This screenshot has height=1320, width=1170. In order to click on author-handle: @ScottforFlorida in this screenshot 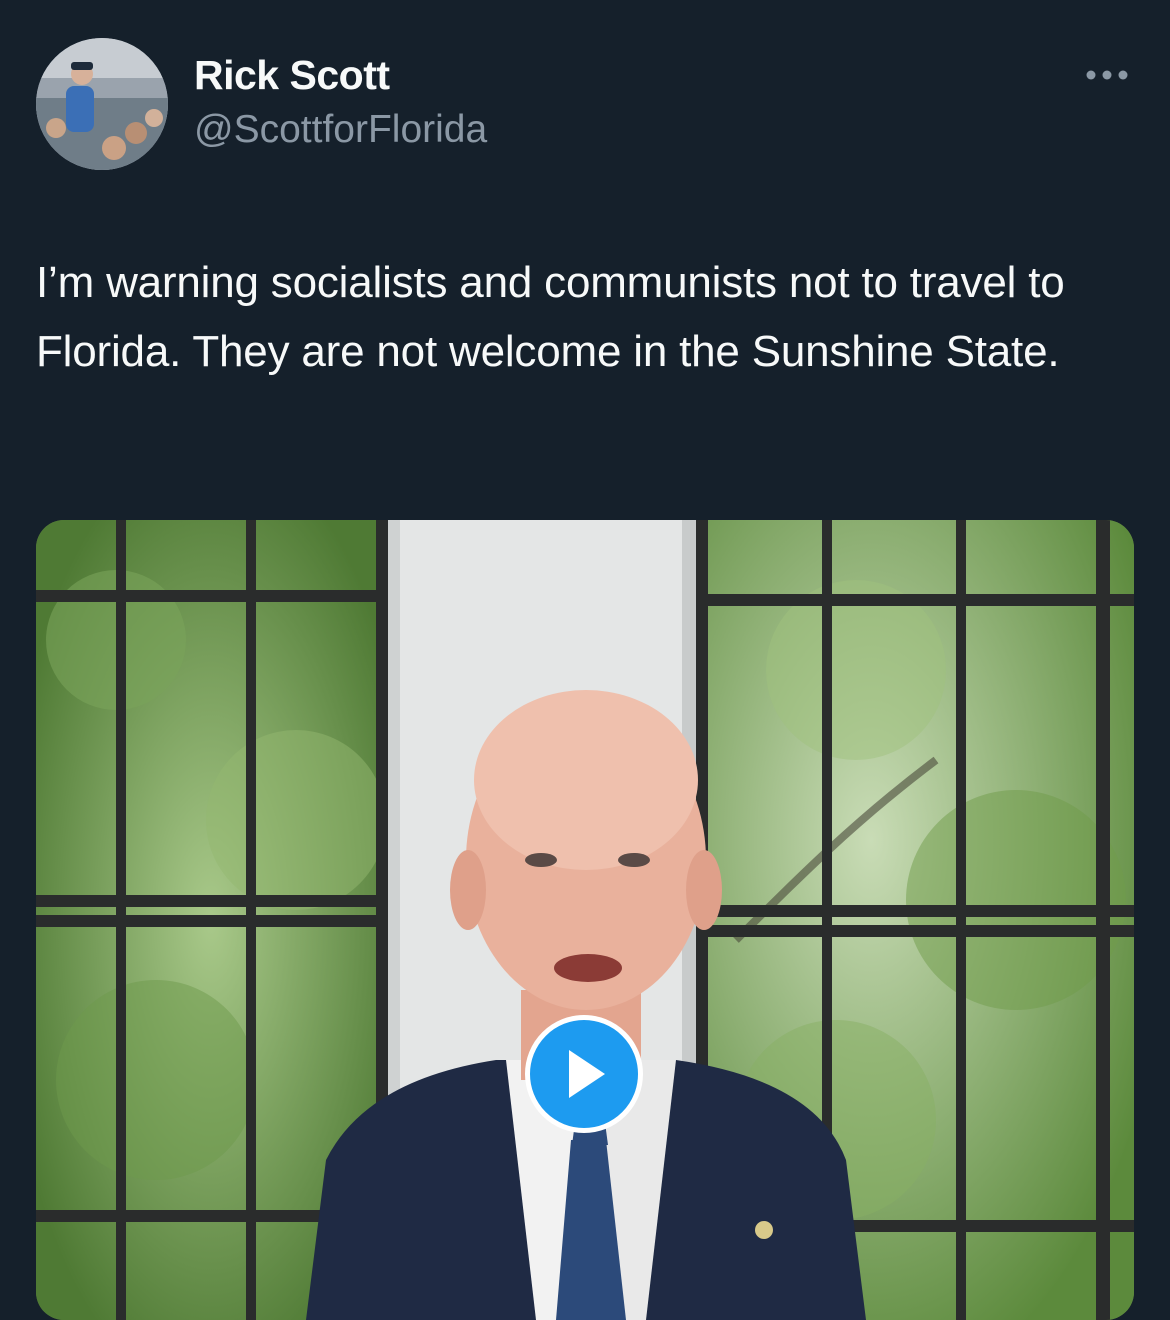, I will do `click(340, 130)`.